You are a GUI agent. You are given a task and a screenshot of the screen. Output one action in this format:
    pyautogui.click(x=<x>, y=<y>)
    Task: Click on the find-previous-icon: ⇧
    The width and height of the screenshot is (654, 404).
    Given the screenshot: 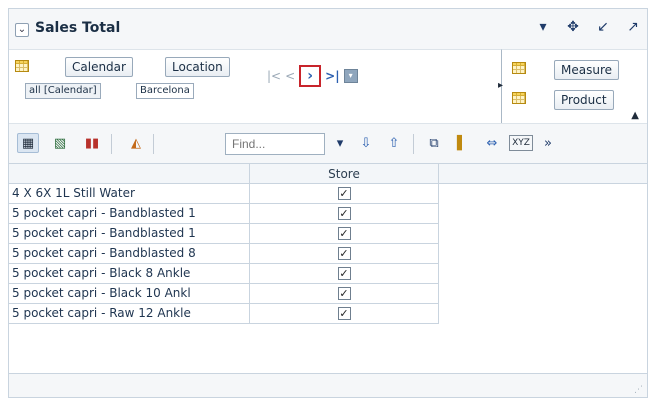 What is the action you would take?
    pyautogui.click(x=394, y=143)
    